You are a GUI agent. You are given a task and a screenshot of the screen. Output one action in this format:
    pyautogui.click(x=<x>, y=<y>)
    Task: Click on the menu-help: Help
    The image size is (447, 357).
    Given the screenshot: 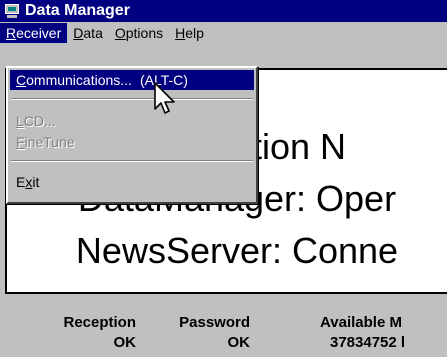 What is the action you would take?
    pyautogui.click(x=189, y=33)
    